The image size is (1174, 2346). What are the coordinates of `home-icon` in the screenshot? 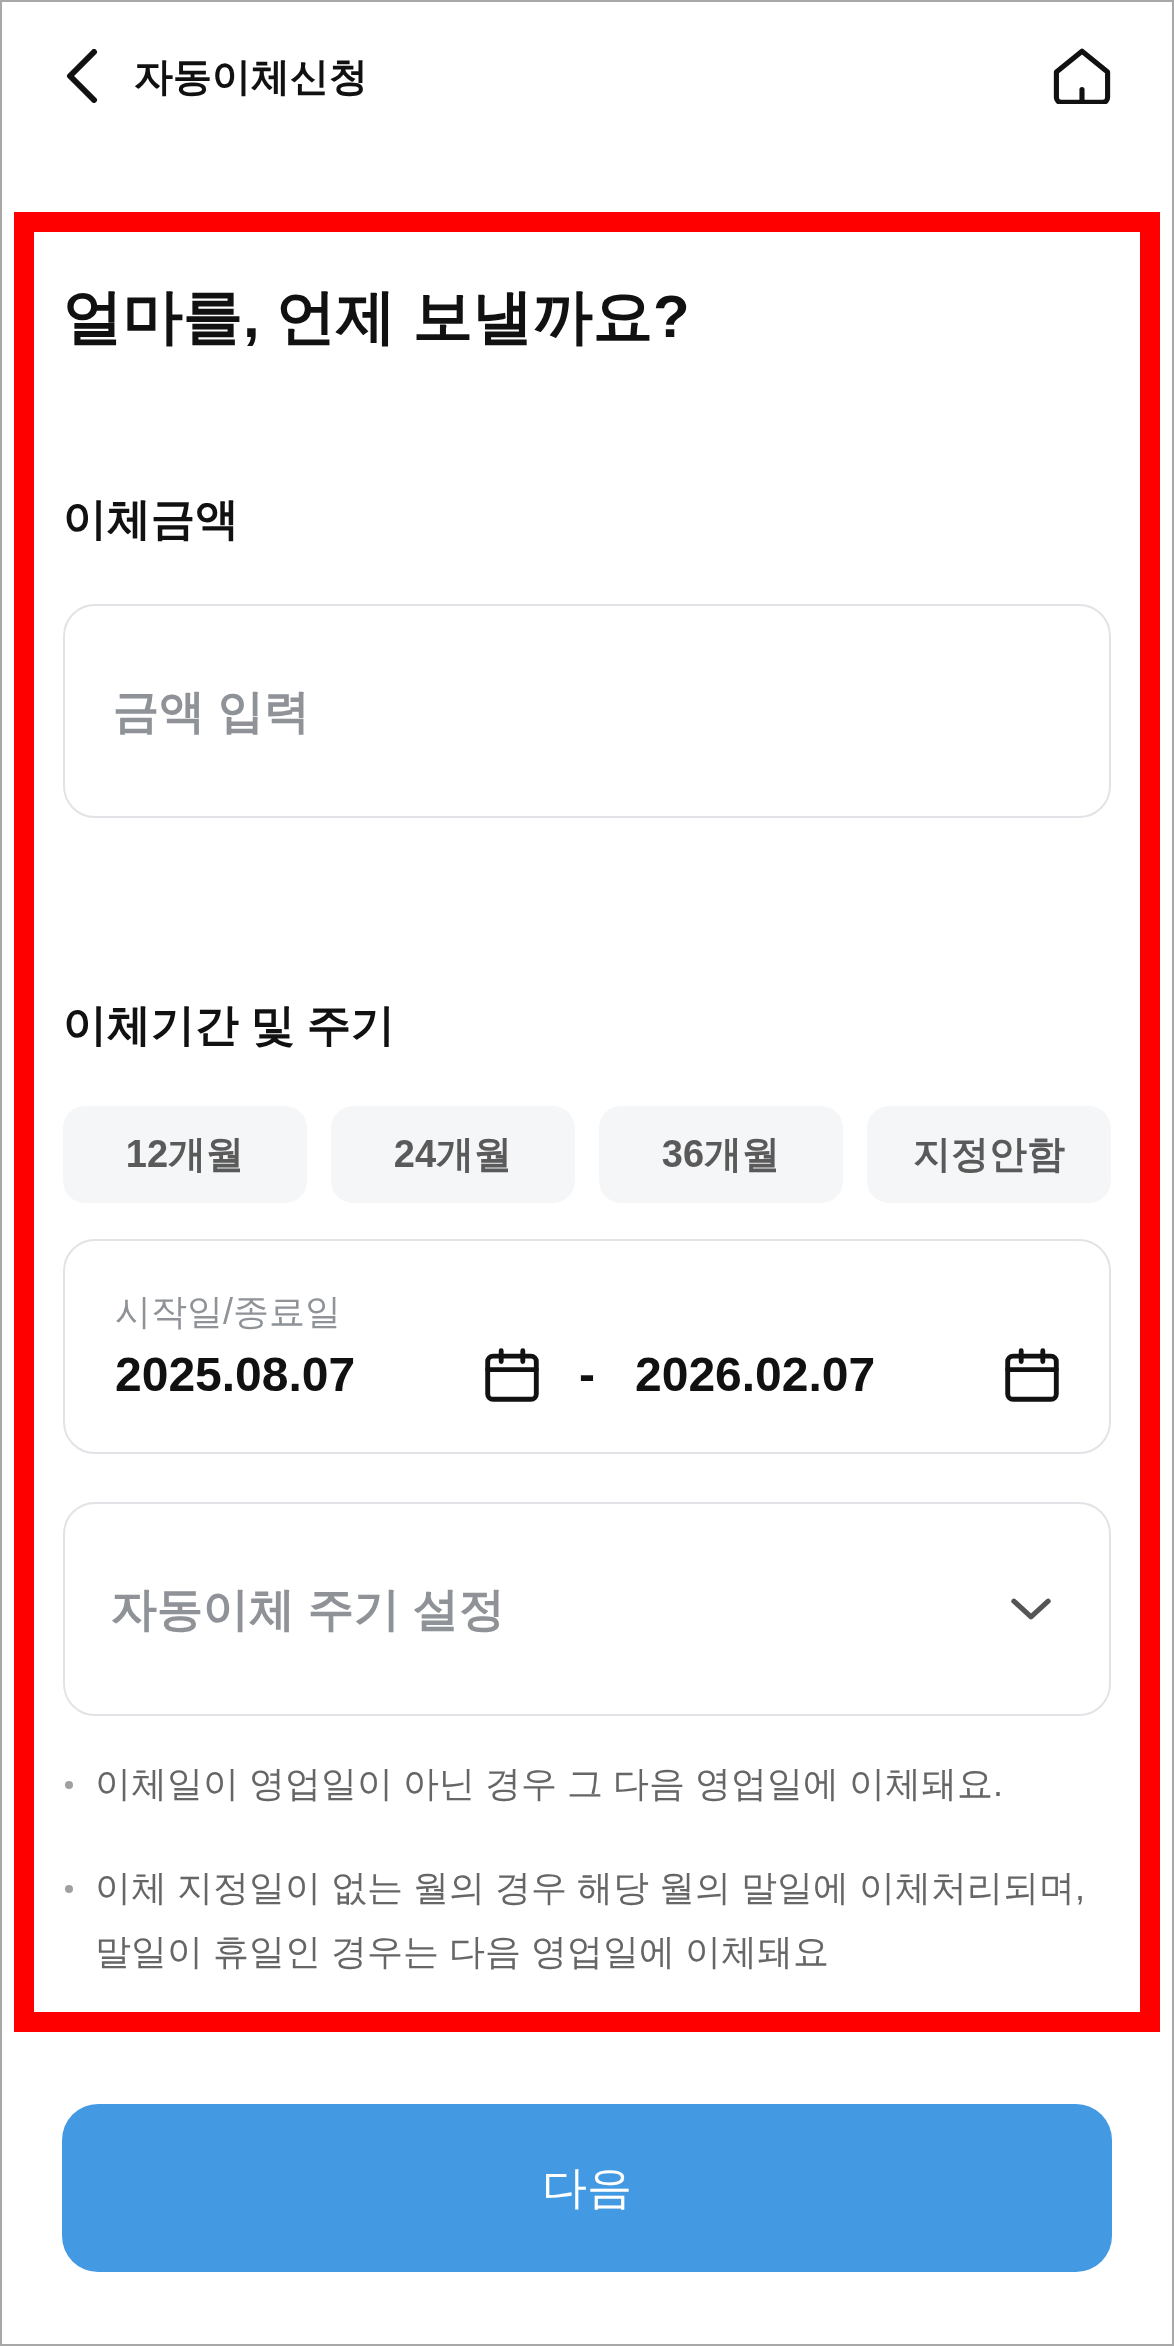 It's located at (1082, 76).